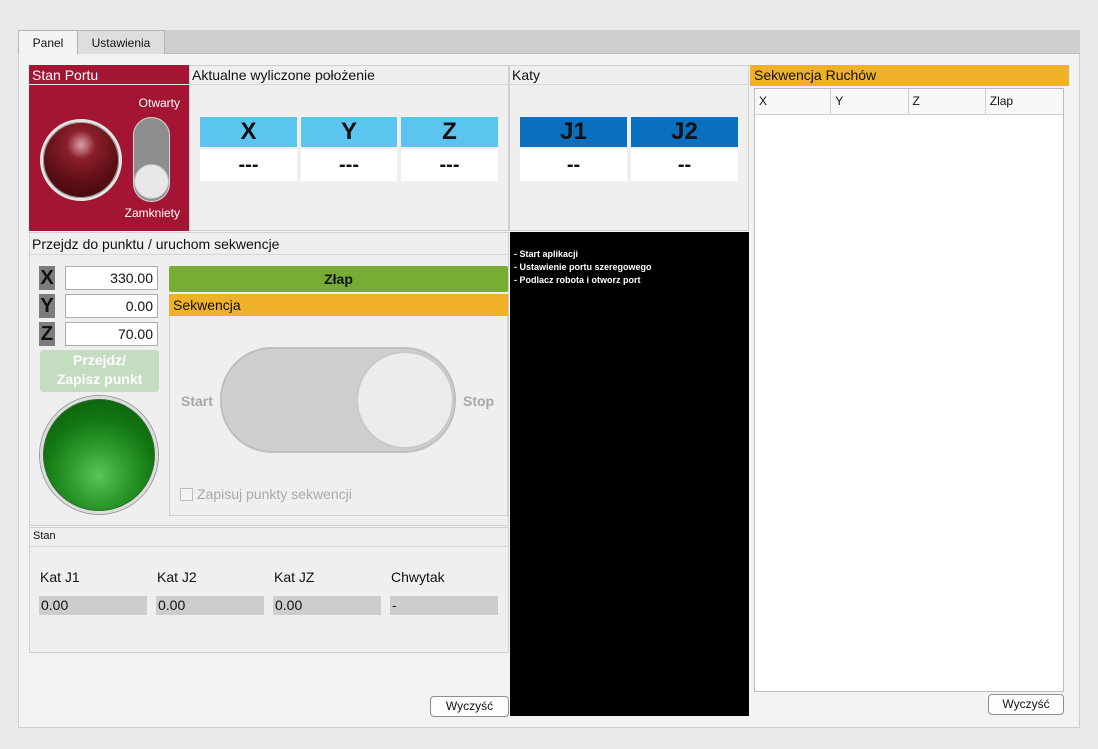  Describe the element at coordinates (947, 101) in the screenshot. I see `column-header-z: Z` at that location.